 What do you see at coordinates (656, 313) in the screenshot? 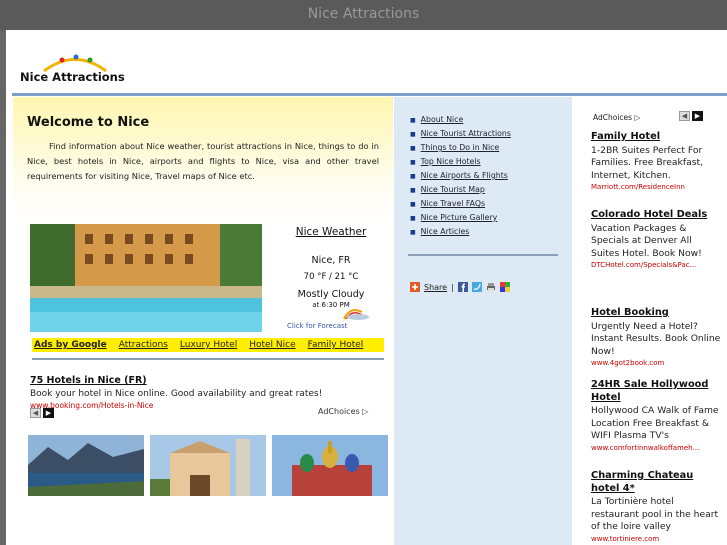
I see `side-ad-title: Hotel Booking` at bounding box center [656, 313].